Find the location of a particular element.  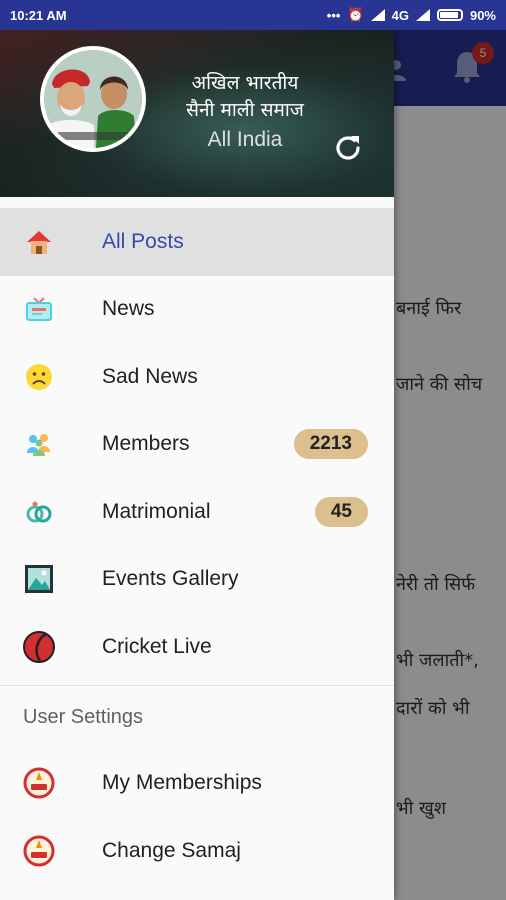

drawer-header: अखिल भारतीय सैनी माली समाज All India is located at coordinates (197, 113).